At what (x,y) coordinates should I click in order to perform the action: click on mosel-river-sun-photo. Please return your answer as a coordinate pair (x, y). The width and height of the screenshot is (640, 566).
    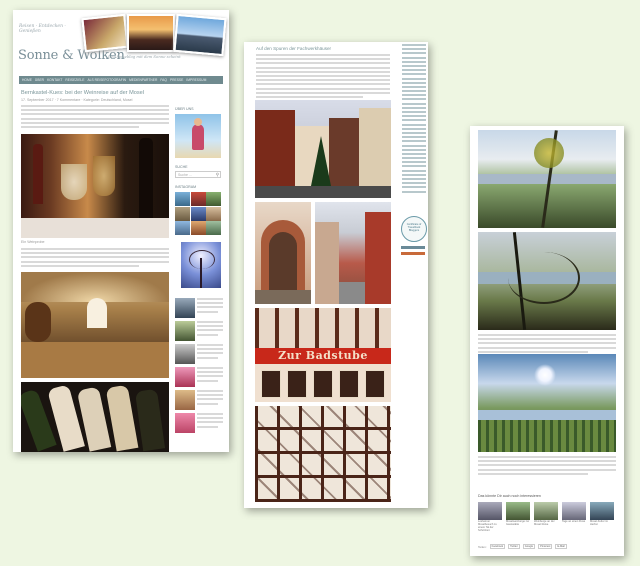
    Looking at the image, I should click on (547, 403).